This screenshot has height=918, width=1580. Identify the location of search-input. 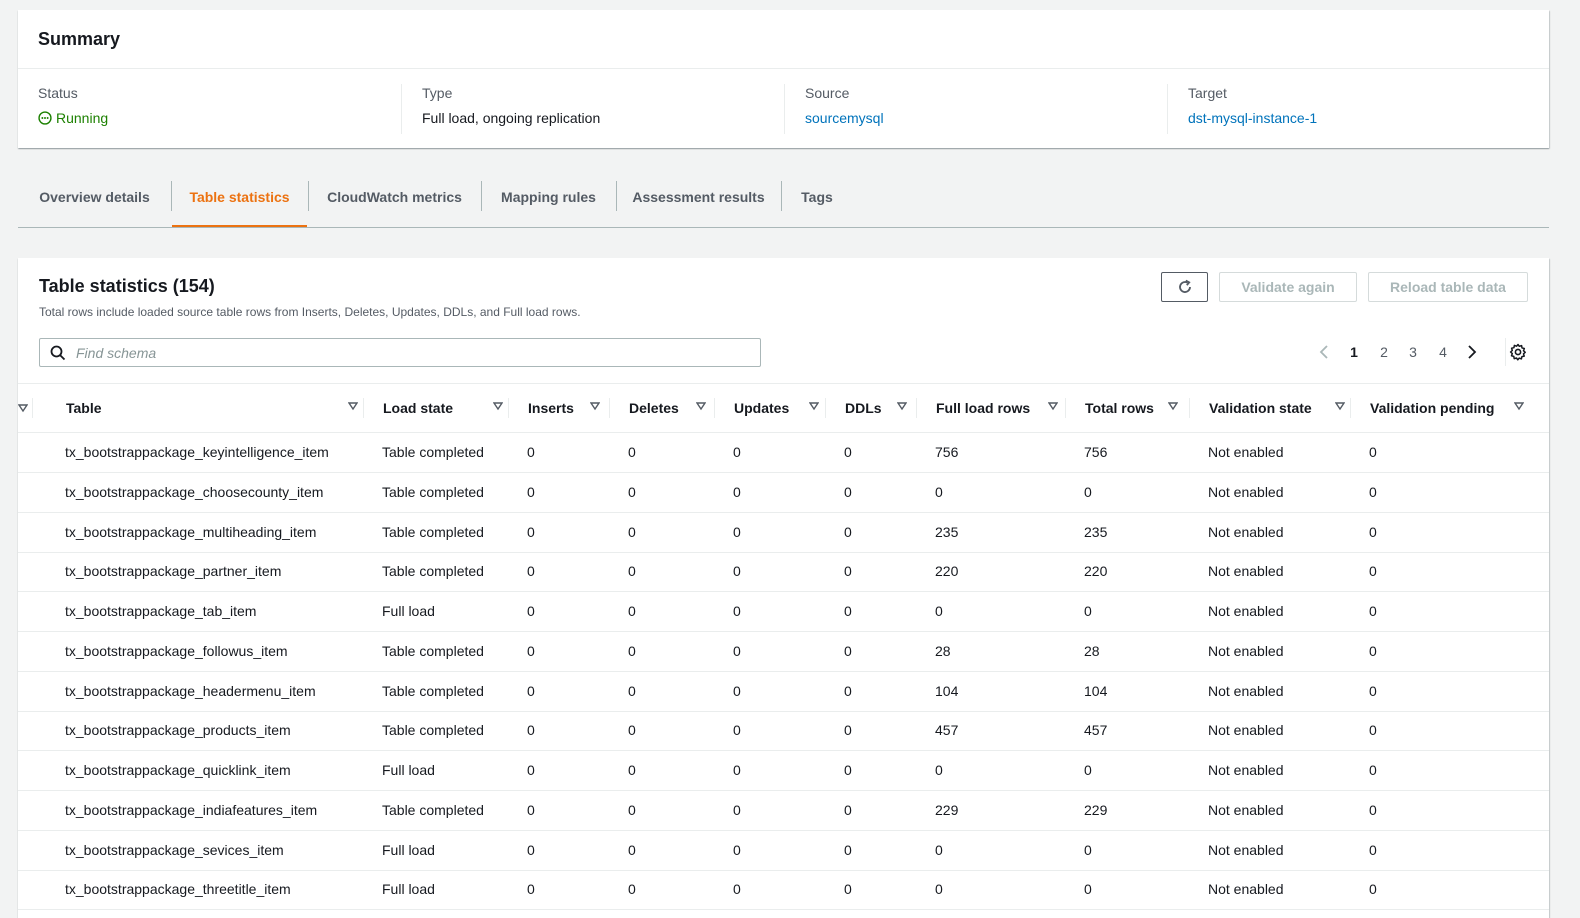
(411, 353).